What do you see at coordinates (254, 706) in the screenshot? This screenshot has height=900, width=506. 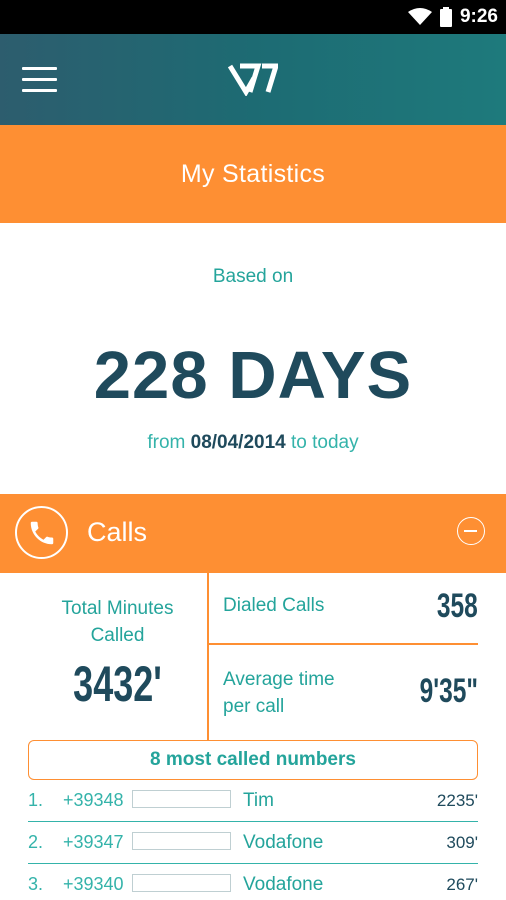 I see `average-time-label-line2: per call` at bounding box center [254, 706].